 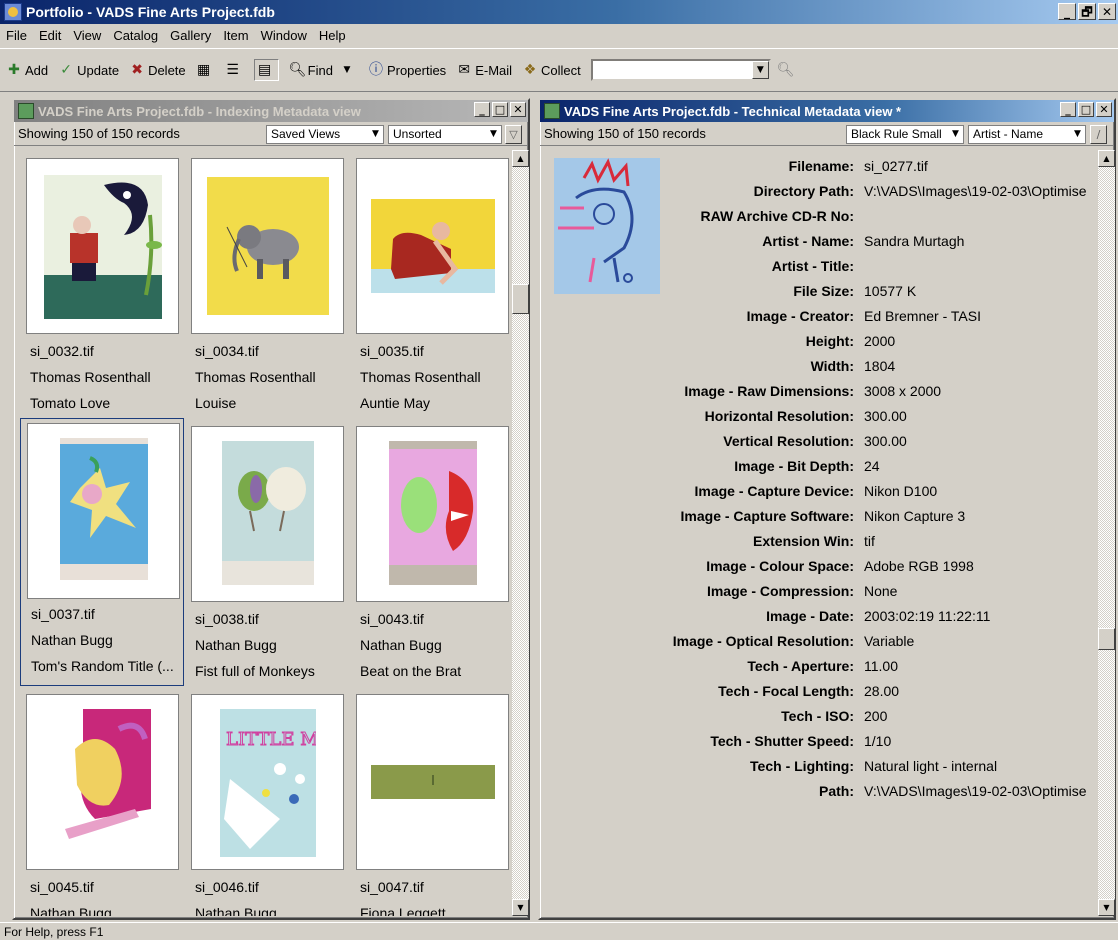 I want to click on thumbnail-item: LITTLE MISS si_0046.tif Nathan Bugg, so click(x=263, y=801).